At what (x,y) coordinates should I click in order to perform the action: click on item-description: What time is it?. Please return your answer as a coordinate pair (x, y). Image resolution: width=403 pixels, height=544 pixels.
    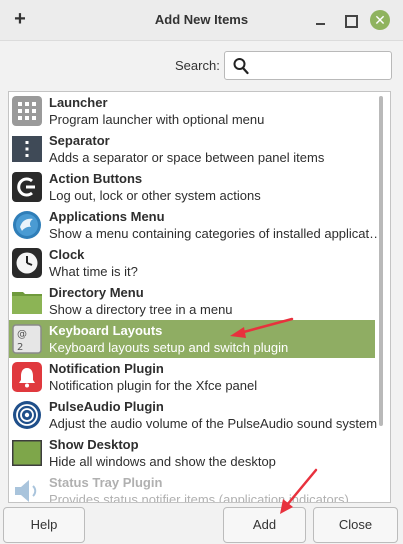
    Looking at the image, I should click on (93, 271).